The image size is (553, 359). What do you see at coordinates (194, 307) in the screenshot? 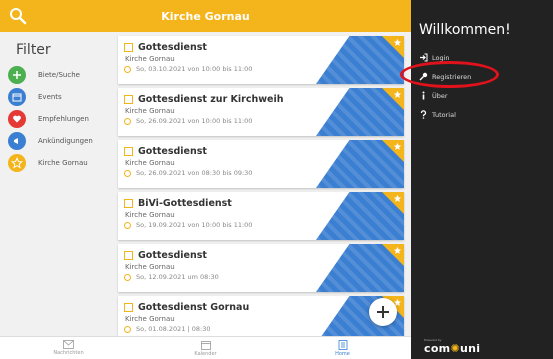
I see `event-title: Gottesdienst Gornau` at bounding box center [194, 307].